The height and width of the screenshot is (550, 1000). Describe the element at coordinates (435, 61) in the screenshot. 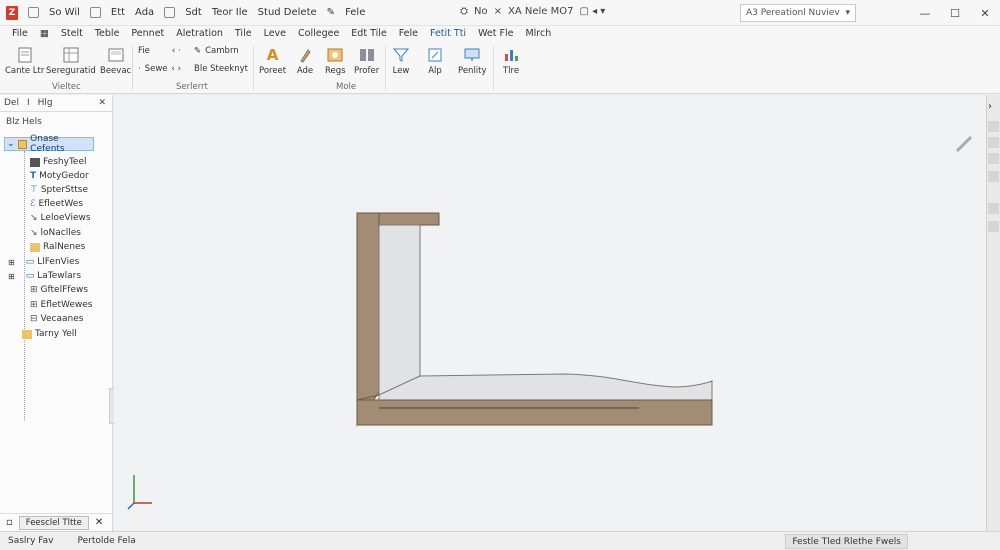

I see `ribbon-button-9: Alp` at that location.